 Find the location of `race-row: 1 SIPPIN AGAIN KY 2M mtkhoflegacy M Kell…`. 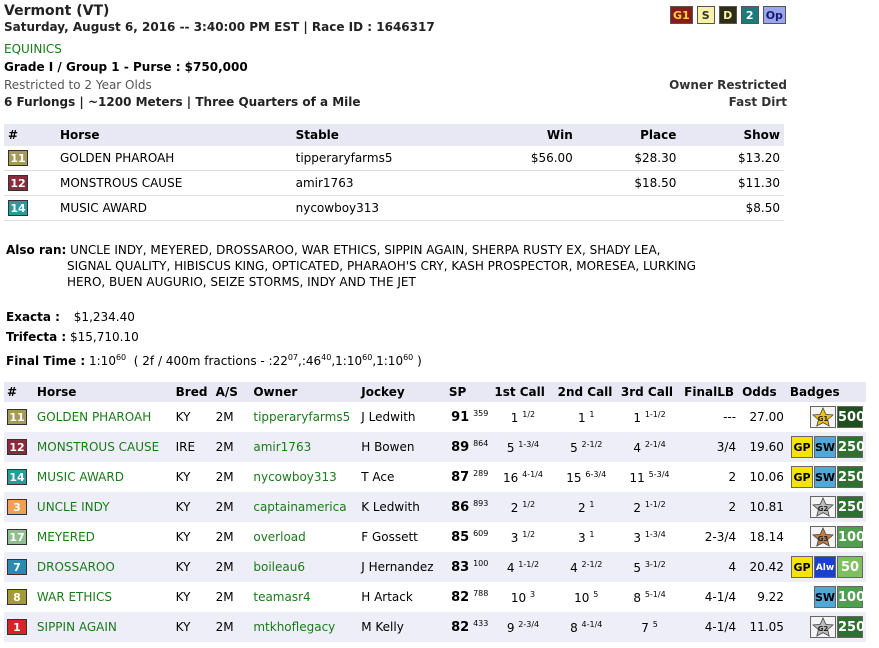

race-row: 1 SIPPIN AGAIN KY 2M mtkhoflegacy M Kell… is located at coordinates (435, 627).